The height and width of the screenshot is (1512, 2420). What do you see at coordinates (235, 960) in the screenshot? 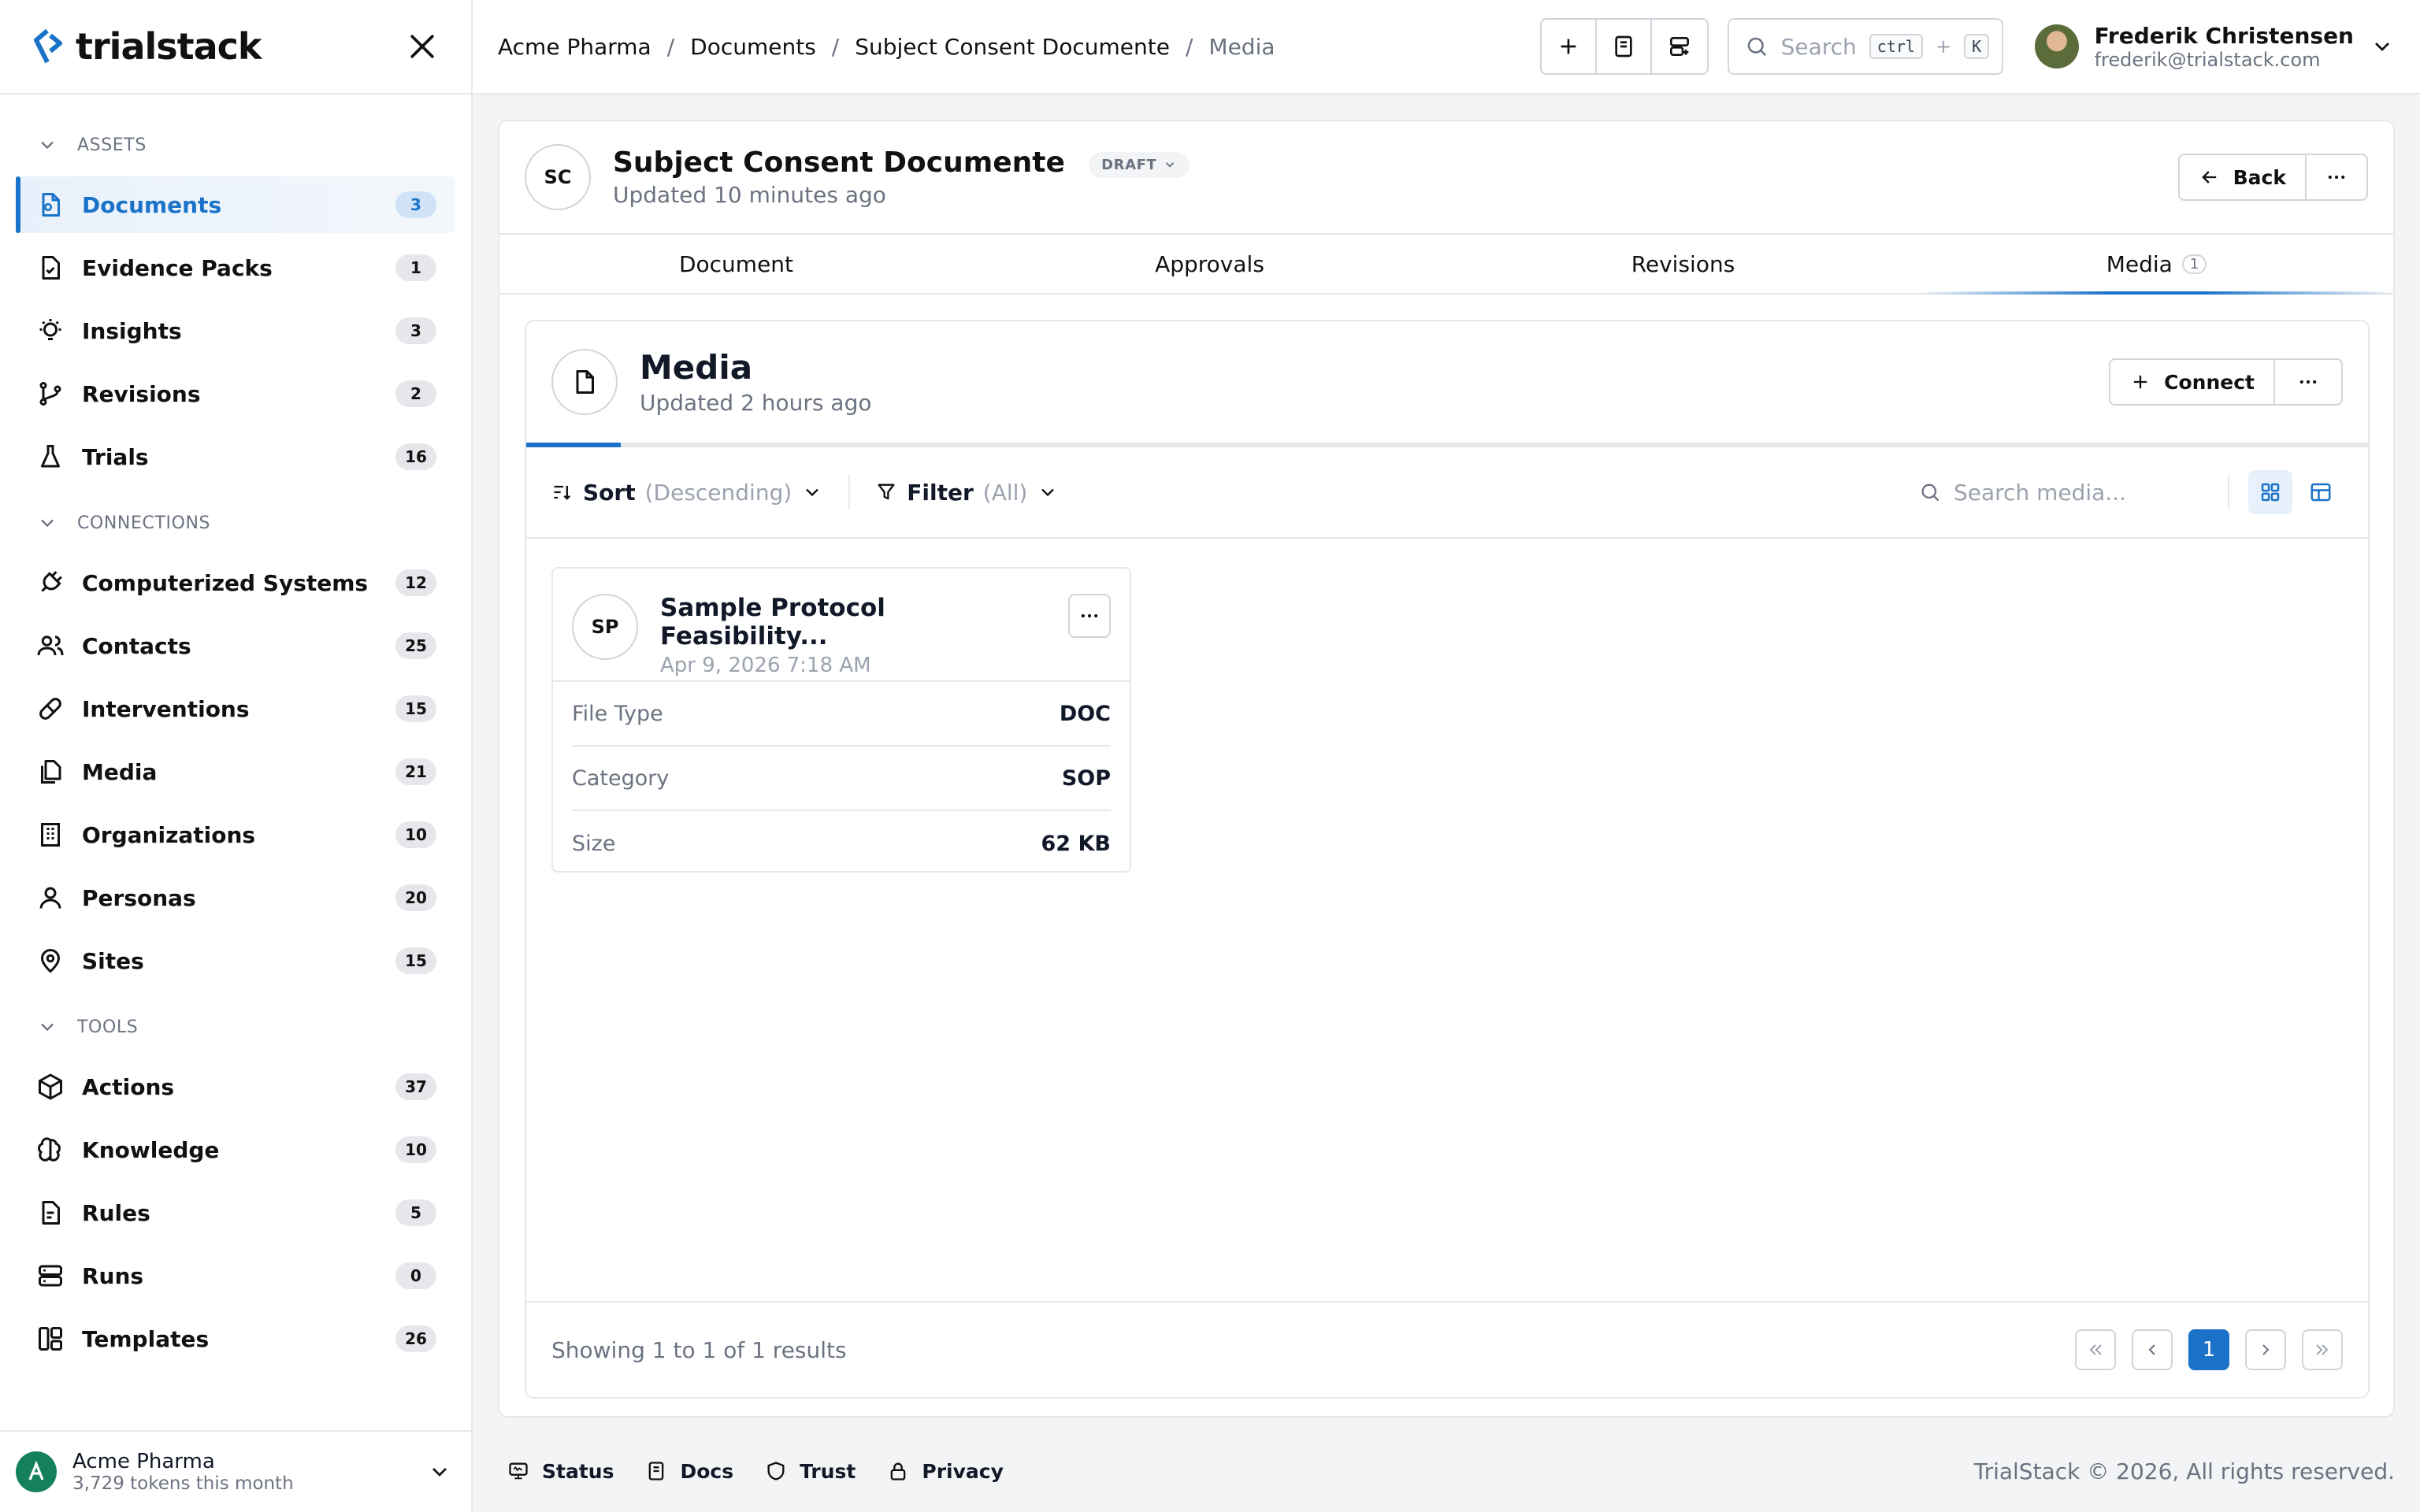
I see `sidebar-item-sites: Sites 15` at bounding box center [235, 960].